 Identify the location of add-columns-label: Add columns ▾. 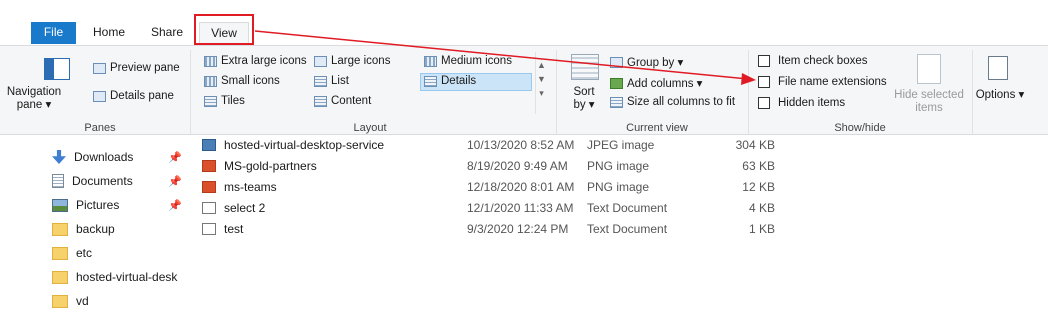
(665, 84).